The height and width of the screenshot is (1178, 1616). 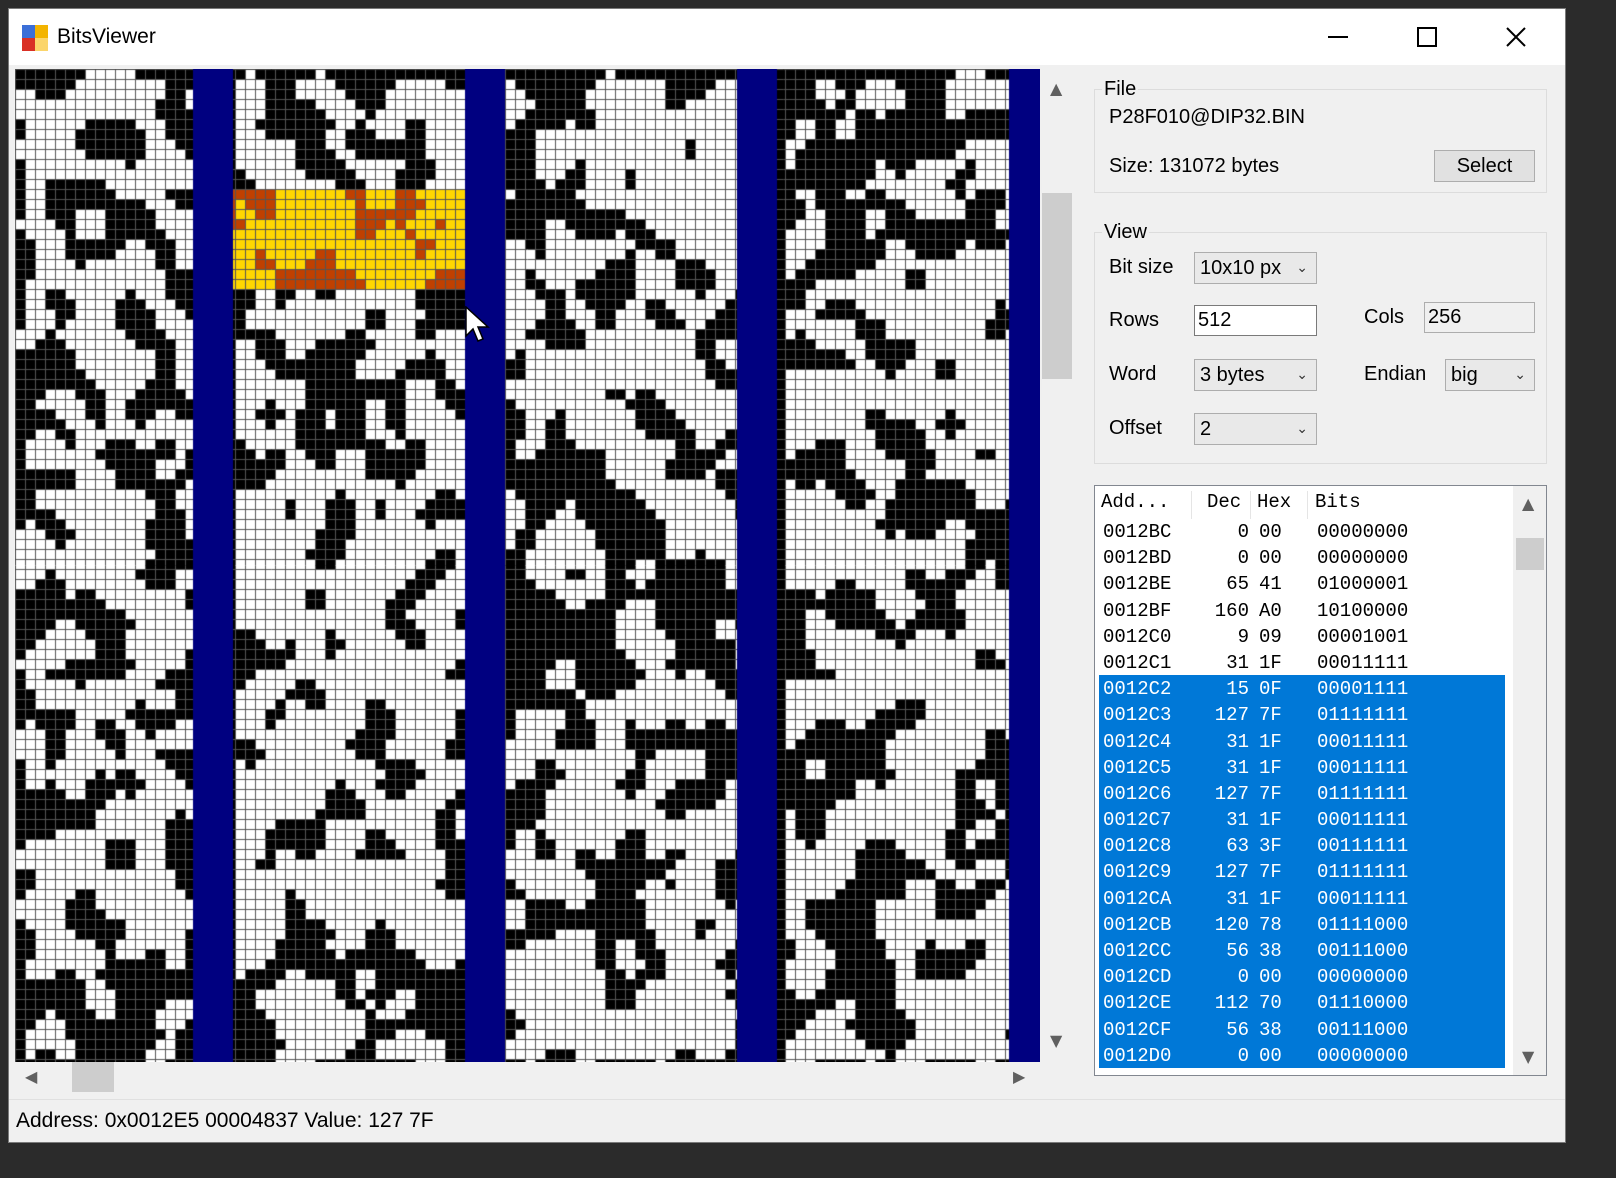 I want to click on table-row: 0012BD 0 00 00000000, so click(x=1302, y=557).